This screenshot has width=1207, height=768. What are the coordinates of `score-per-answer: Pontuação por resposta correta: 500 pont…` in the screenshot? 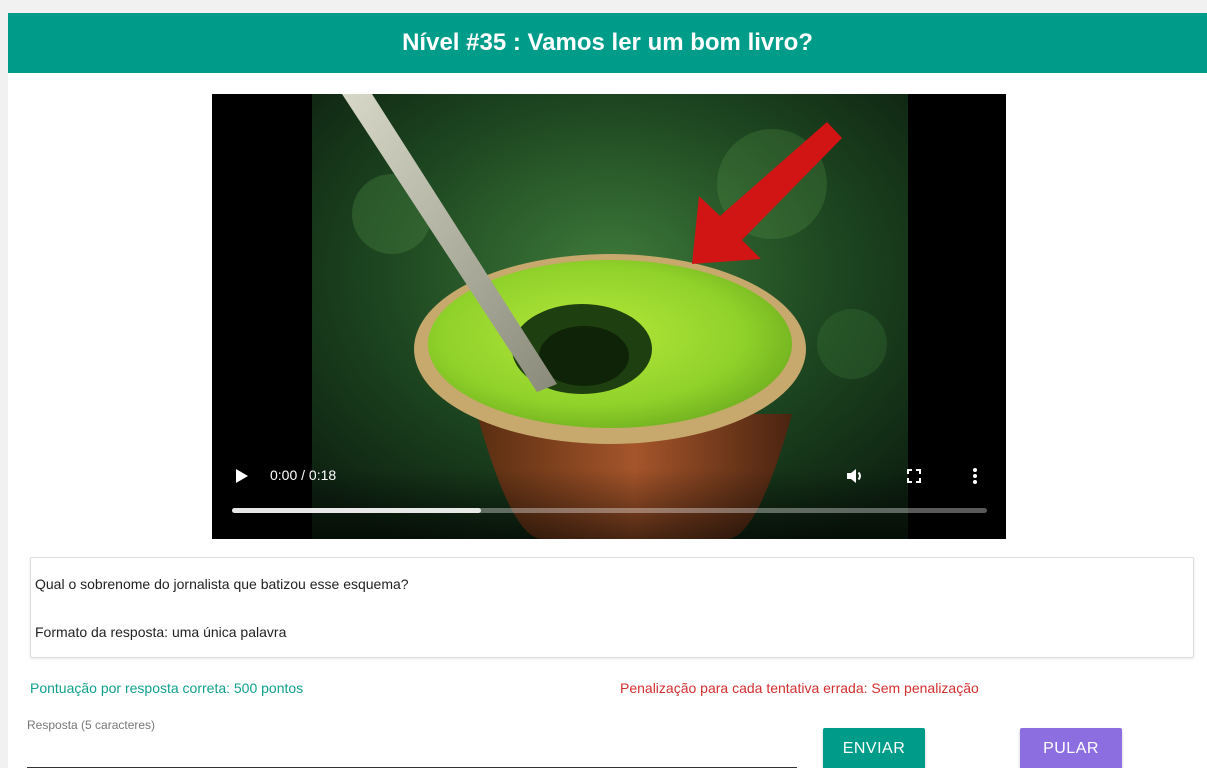 It's located at (167, 688).